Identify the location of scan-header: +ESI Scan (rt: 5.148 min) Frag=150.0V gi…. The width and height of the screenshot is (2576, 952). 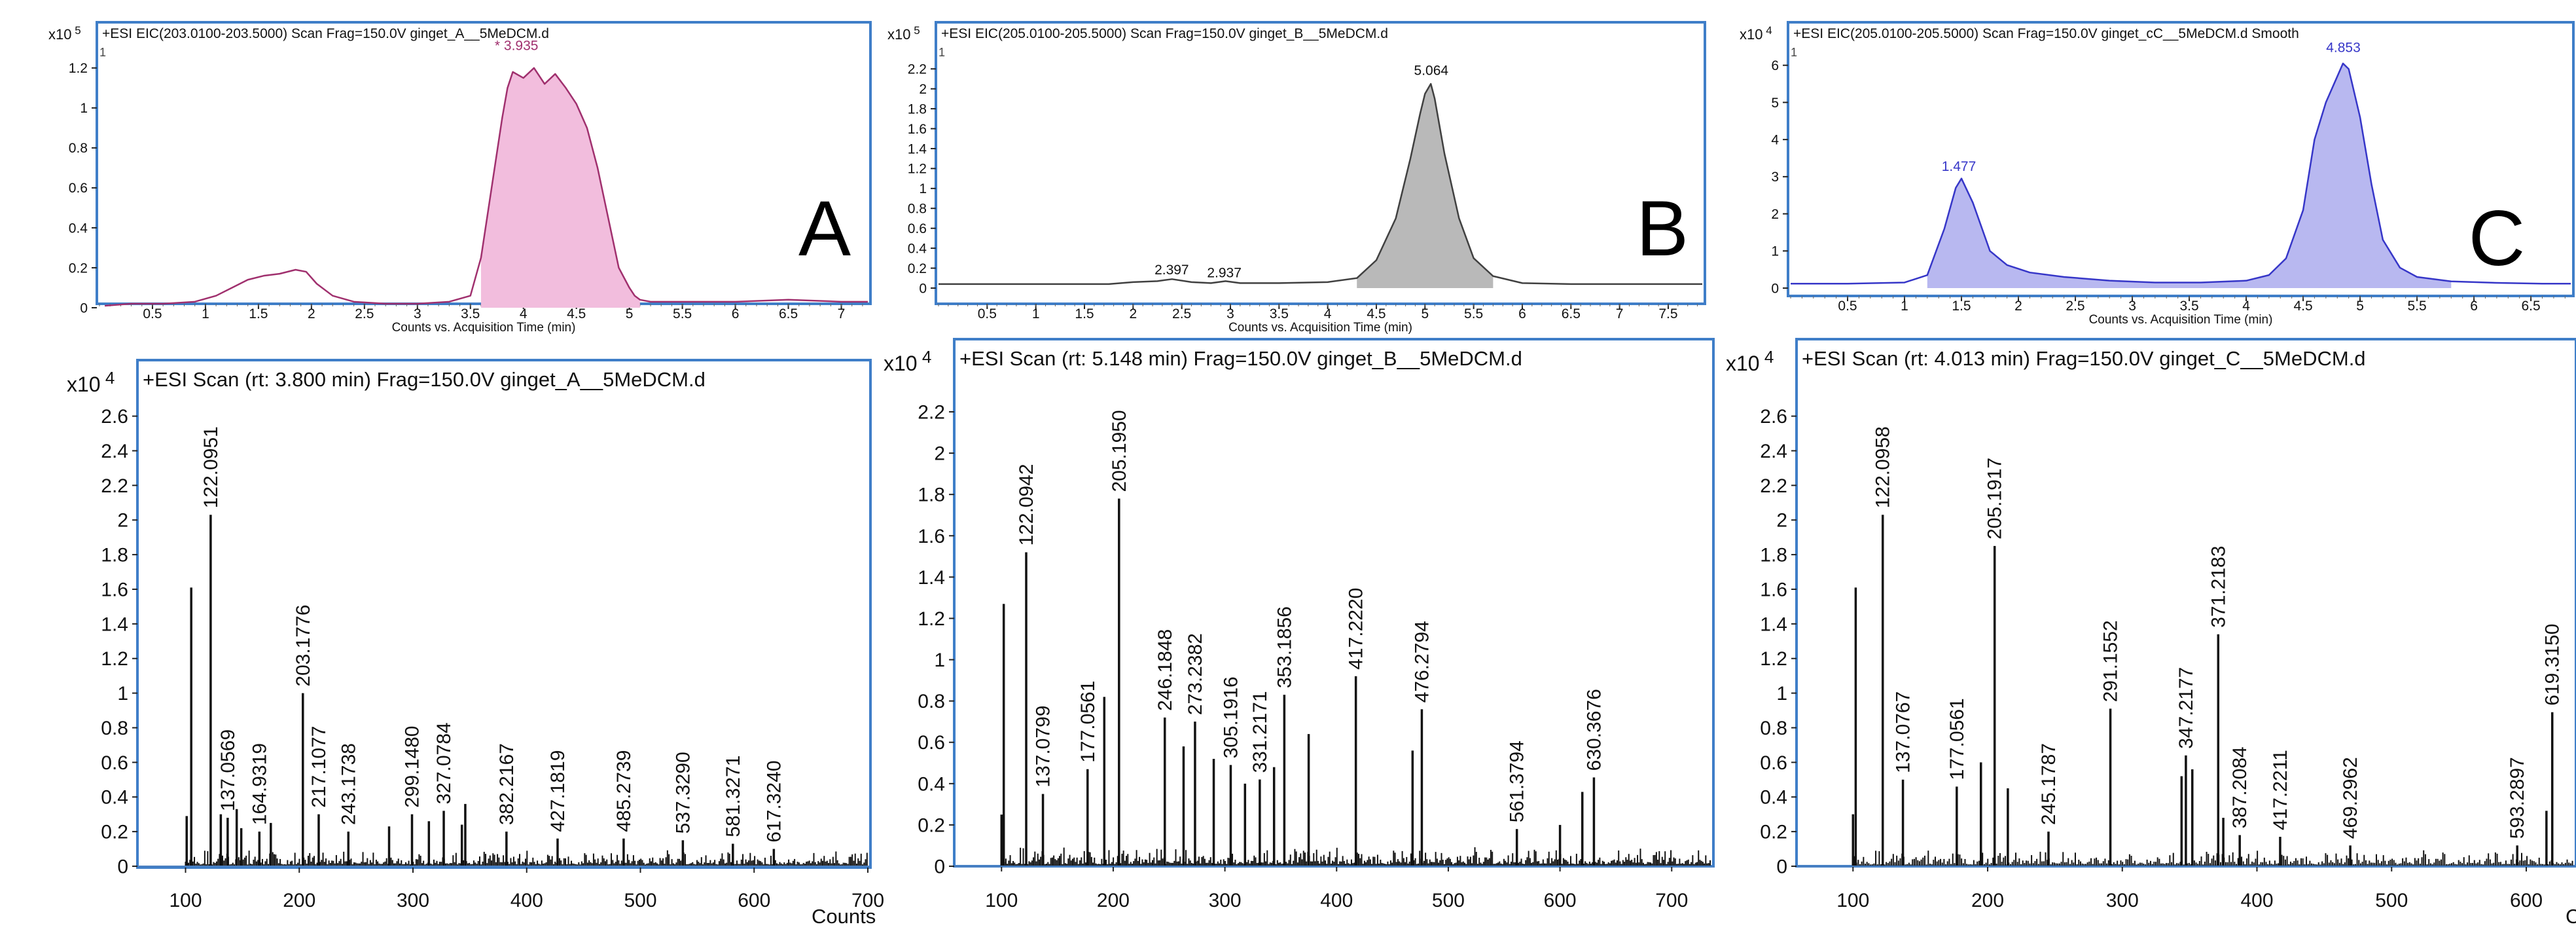
(1240, 358).